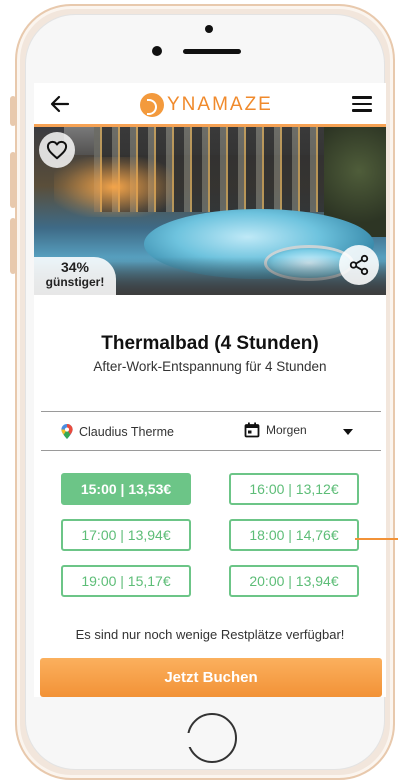 This screenshot has width=398, height=783. I want to click on share-button, so click(359, 265).